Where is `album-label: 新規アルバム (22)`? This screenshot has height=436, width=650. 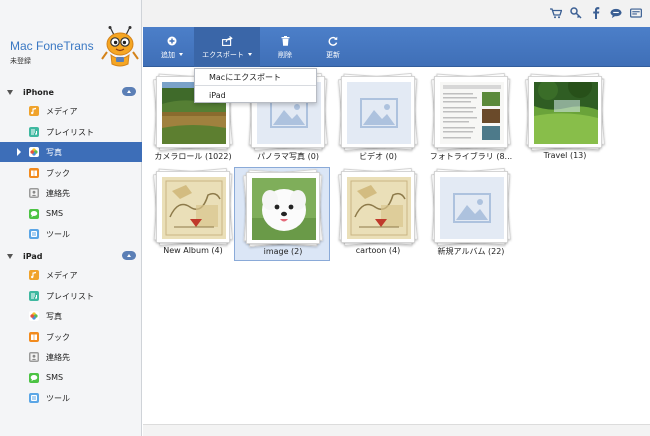 album-label: 新規アルバム (22) is located at coordinates (471, 251).